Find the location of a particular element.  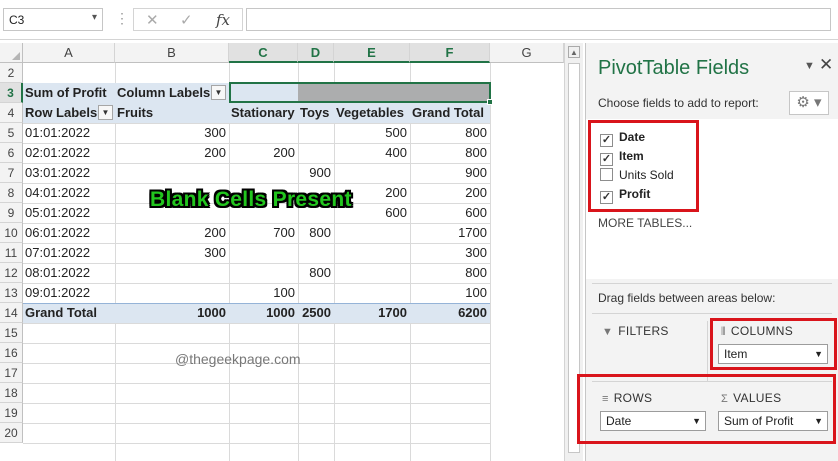

row-label-cell: 02:01:2022 is located at coordinates (69, 153).